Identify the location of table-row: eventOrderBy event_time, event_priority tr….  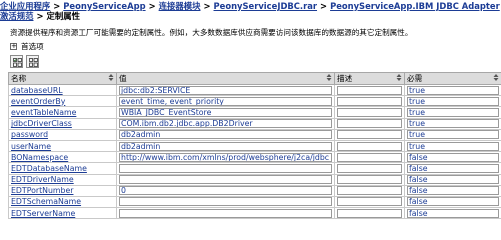
(254, 101).